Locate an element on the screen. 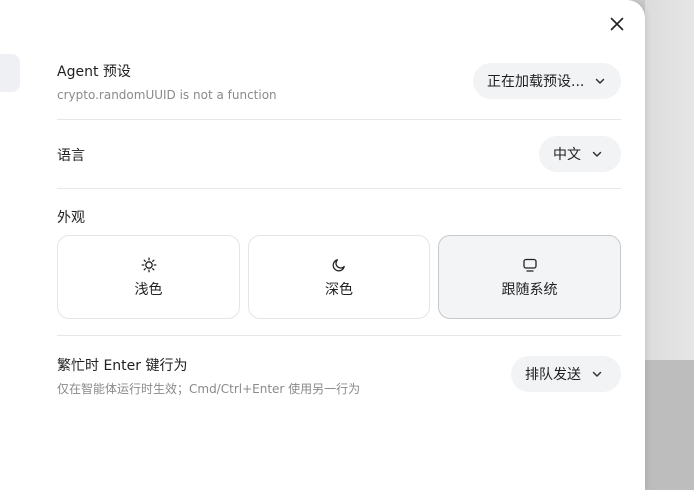 Image resolution: width=694 pixels, height=490 pixels. close-icon is located at coordinates (617, 24).